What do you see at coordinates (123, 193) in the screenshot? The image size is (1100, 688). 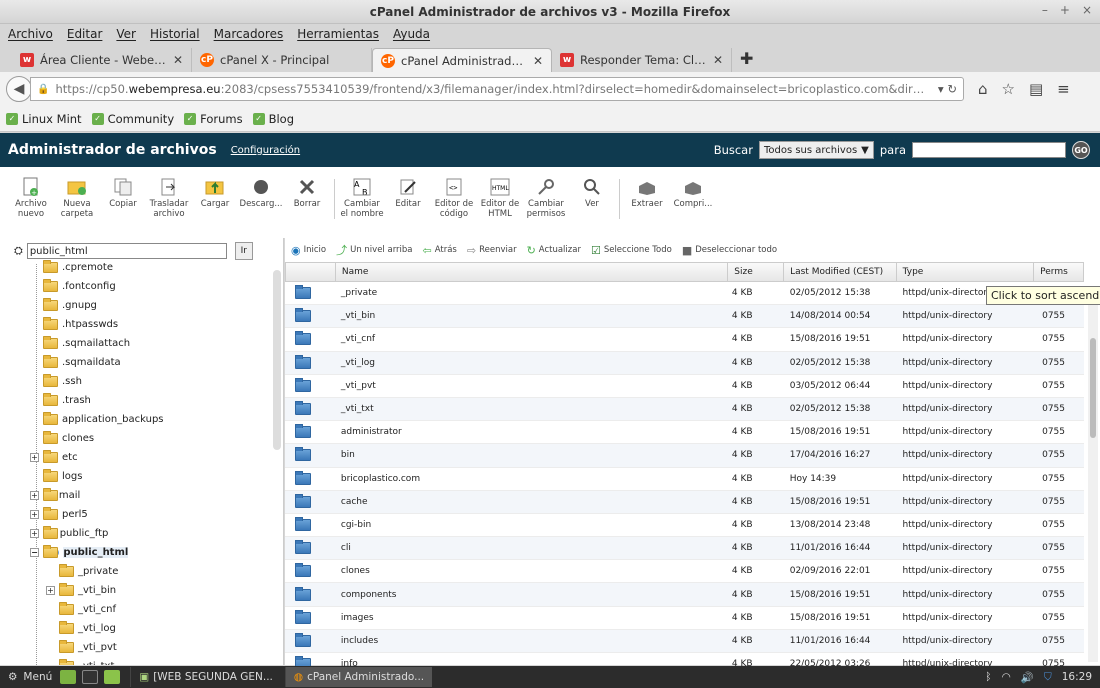 I see `copy-button: Copiar` at bounding box center [123, 193].